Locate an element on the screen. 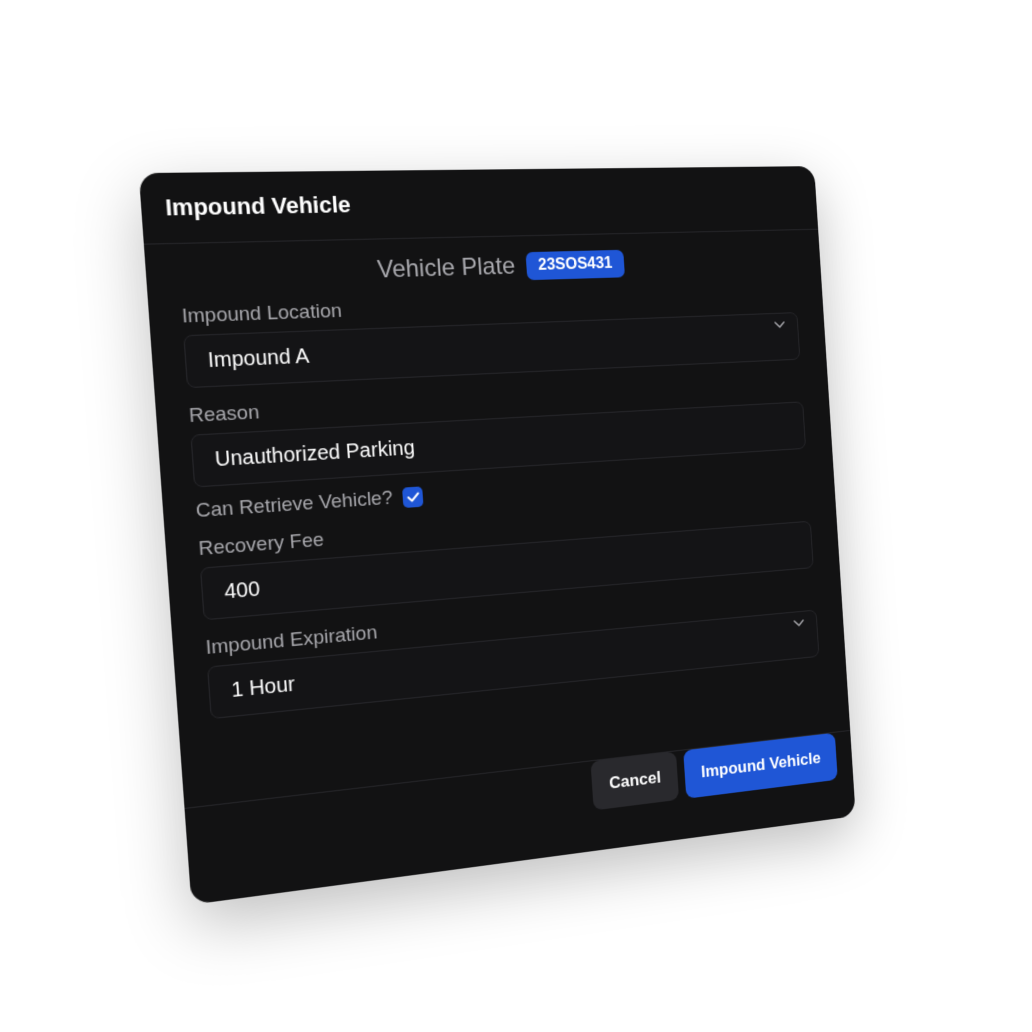 Image resolution: width=1032 pixels, height=1032 pixels. expiration-value: 1 Hour is located at coordinates (263, 687).